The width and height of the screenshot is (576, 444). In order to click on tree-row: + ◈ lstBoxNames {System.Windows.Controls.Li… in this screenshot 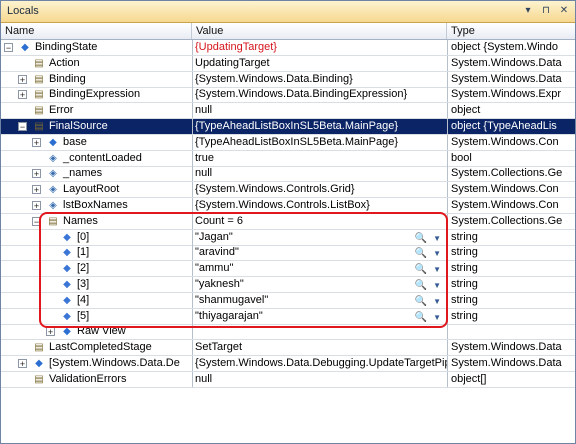, I will do `click(288, 206)`.